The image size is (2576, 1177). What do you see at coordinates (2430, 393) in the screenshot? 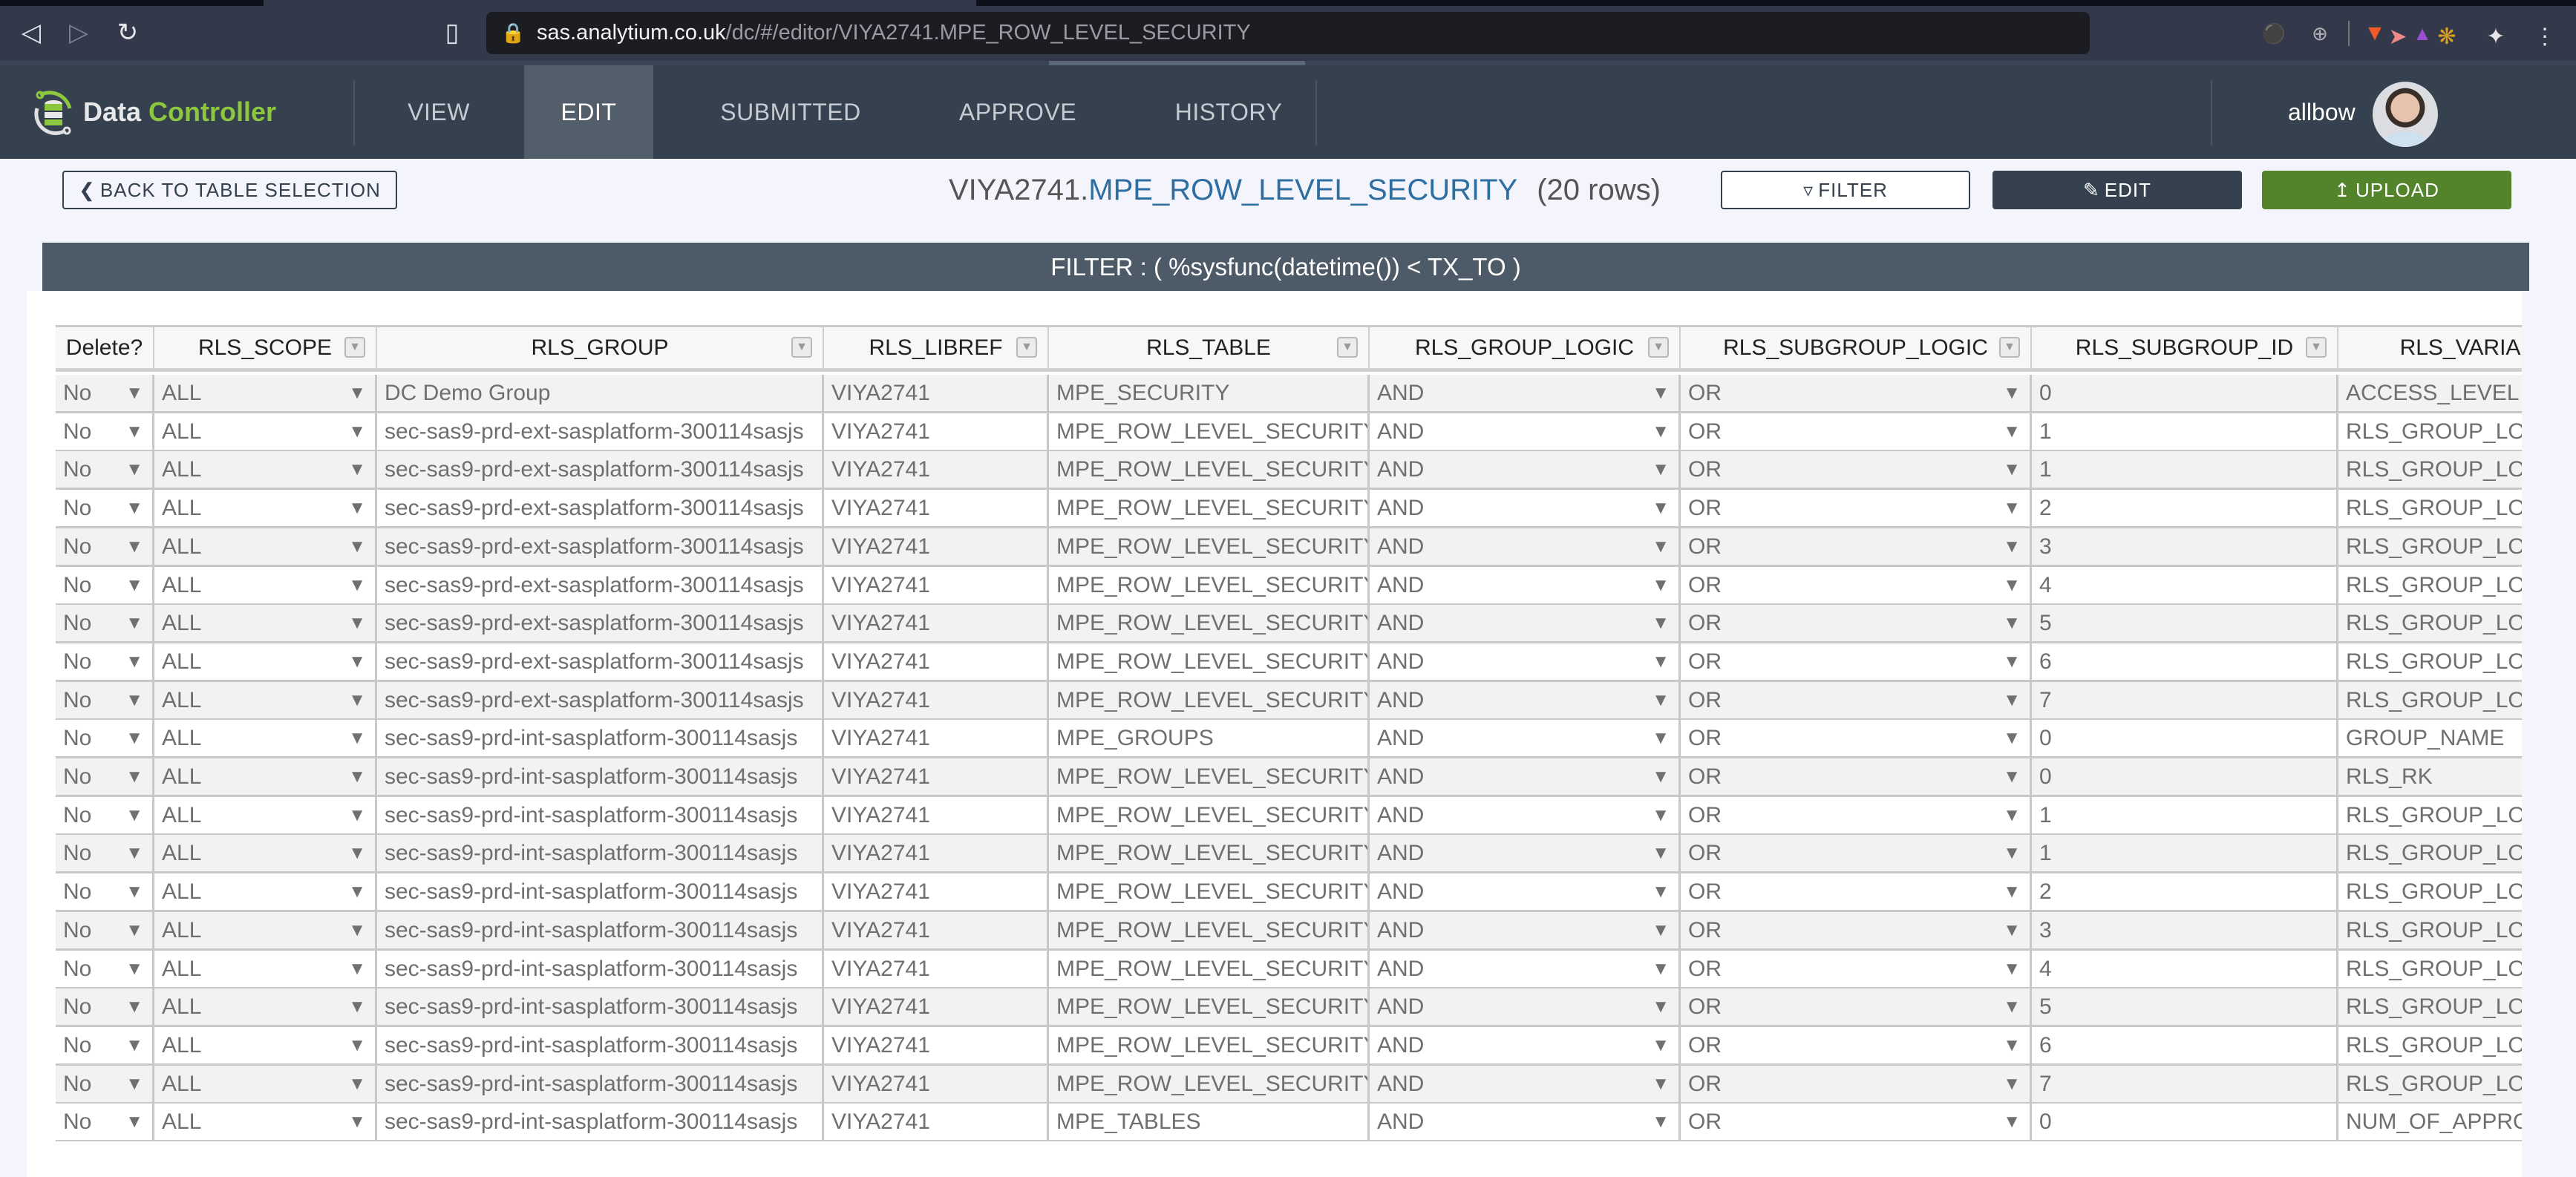
I see `table-cell: ACCESS_LEVEL` at bounding box center [2430, 393].